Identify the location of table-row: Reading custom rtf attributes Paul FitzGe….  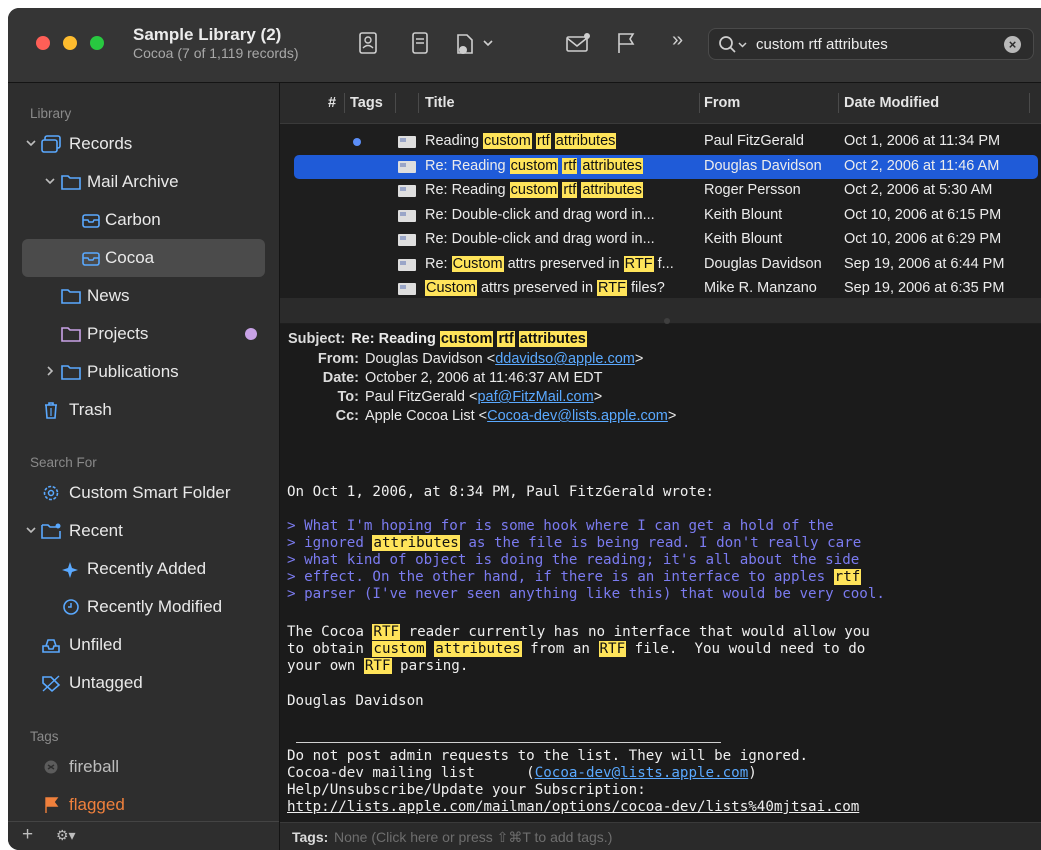
(666, 142).